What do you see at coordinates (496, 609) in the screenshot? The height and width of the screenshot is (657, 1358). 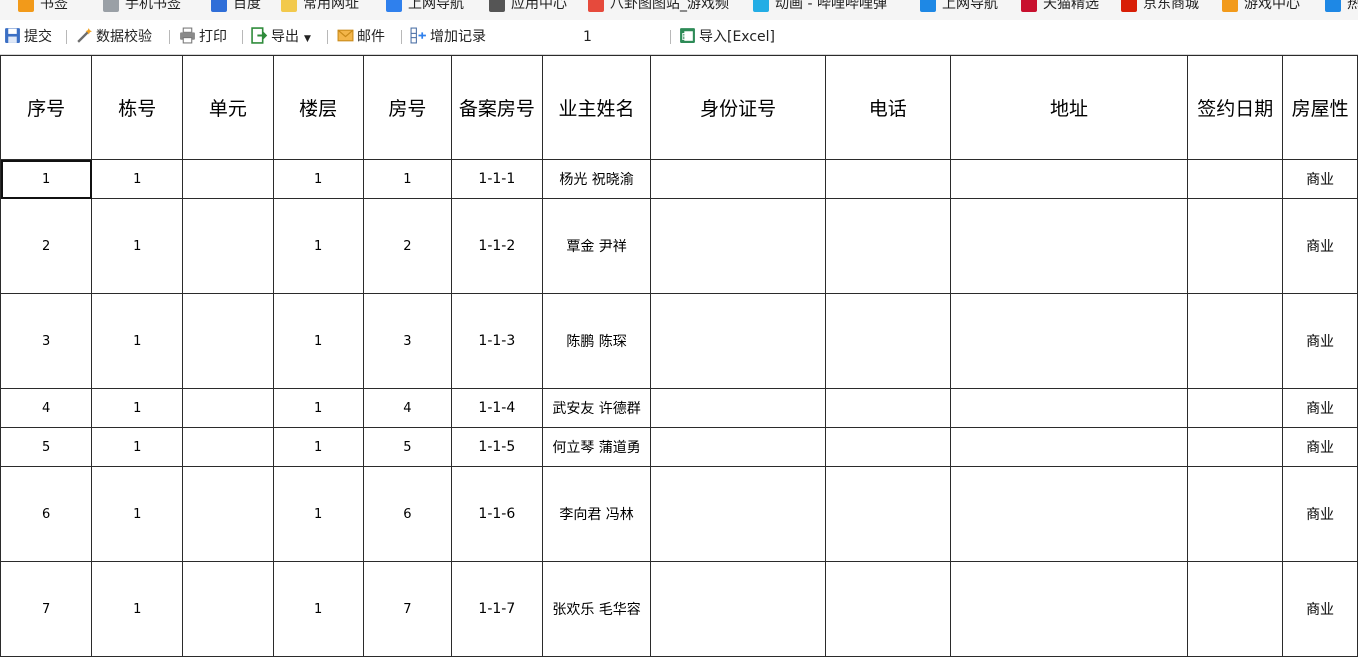 I see `table-cell: 1-1-7` at bounding box center [496, 609].